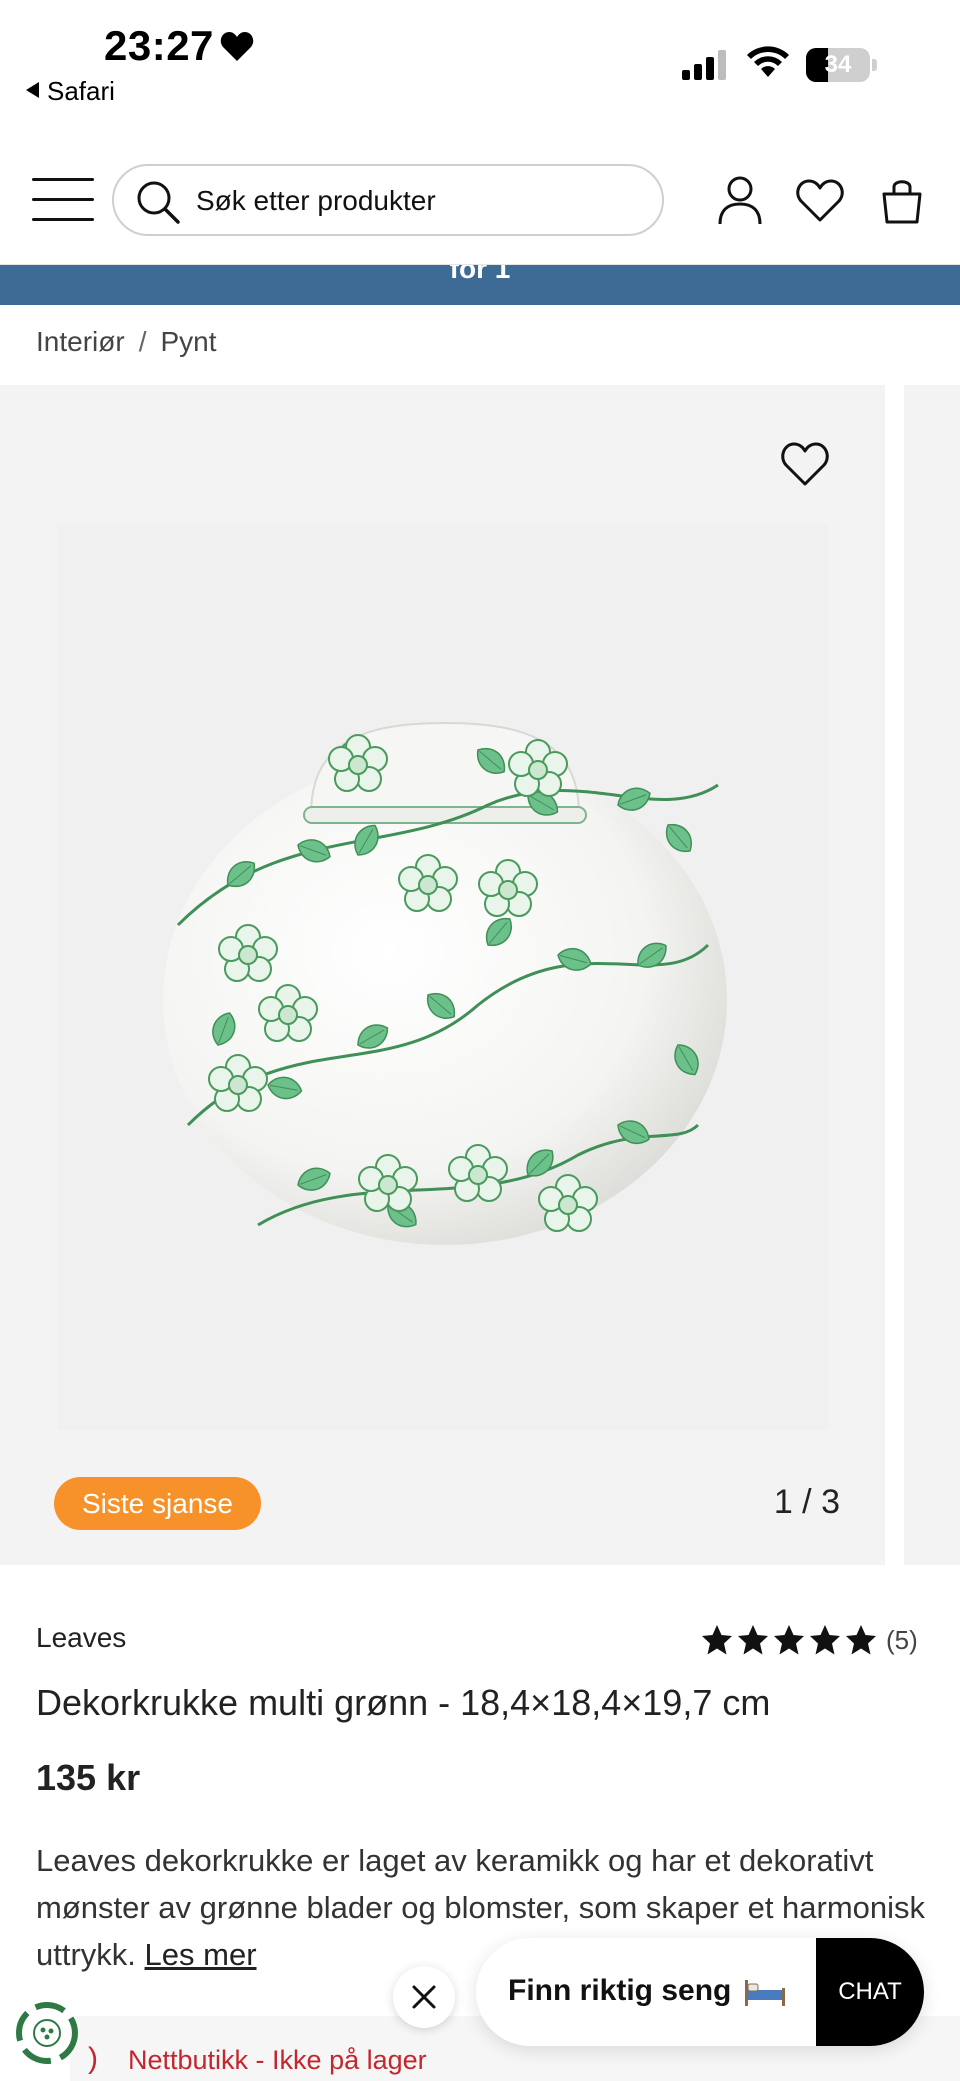 This screenshot has width=960, height=2081. I want to click on battery-icon: 34, so click(842, 65).